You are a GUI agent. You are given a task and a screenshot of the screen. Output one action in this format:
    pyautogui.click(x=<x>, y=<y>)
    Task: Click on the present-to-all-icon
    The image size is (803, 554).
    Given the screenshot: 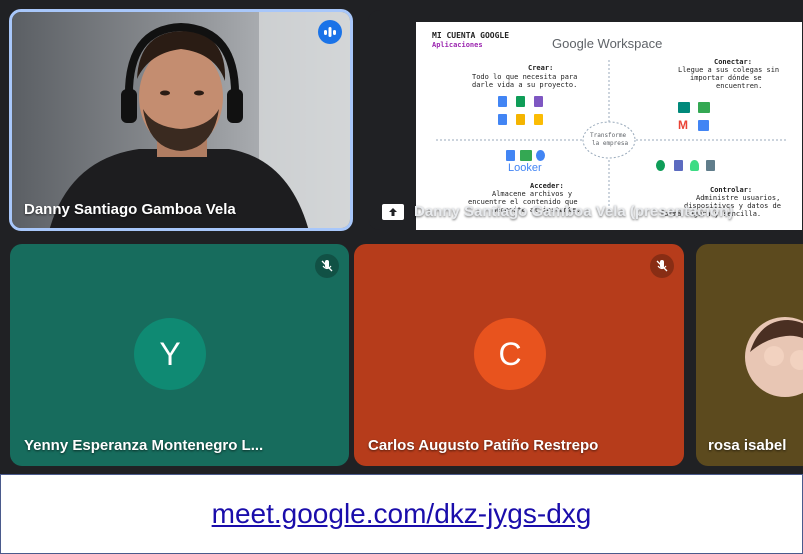 What is the action you would take?
    pyautogui.click(x=393, y=212)
    